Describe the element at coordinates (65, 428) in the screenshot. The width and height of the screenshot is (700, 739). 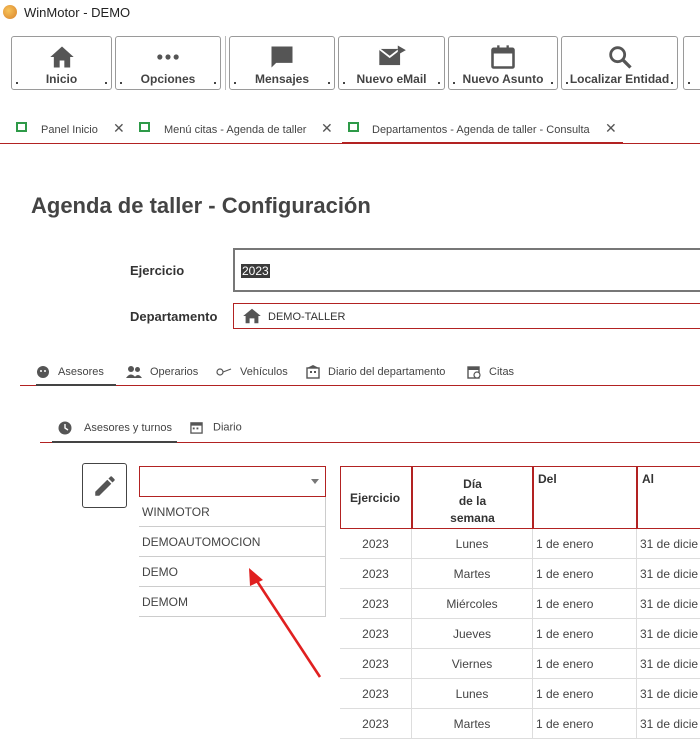
I see `clock-icon` at that location.